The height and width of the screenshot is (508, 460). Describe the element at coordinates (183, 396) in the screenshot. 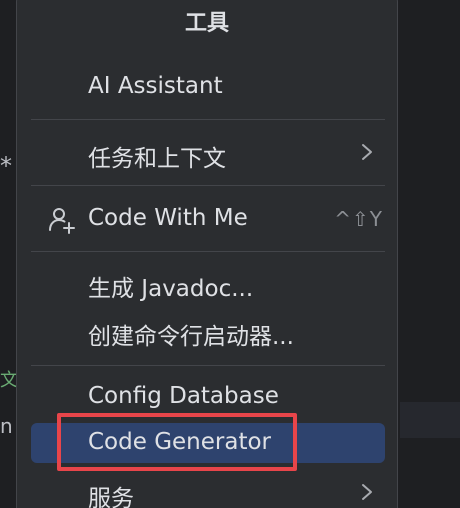

I see `menu-item-label: Config Database` at that location.